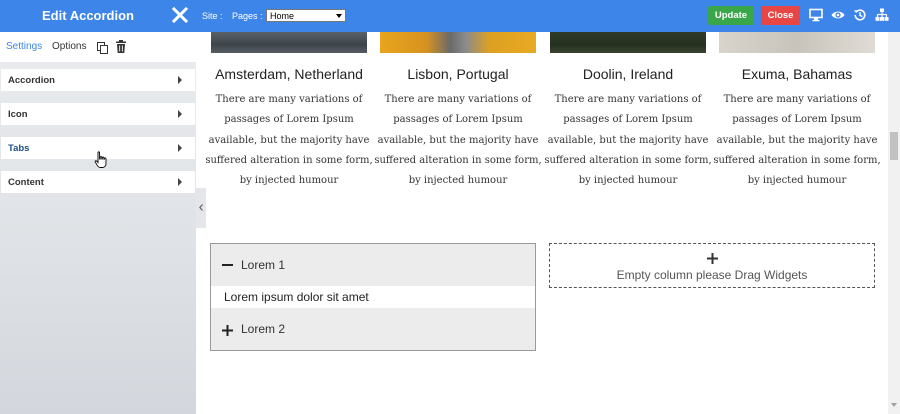 This screenshot has height=414, width=900. I want to click on minus-icon, so click(227, 265).